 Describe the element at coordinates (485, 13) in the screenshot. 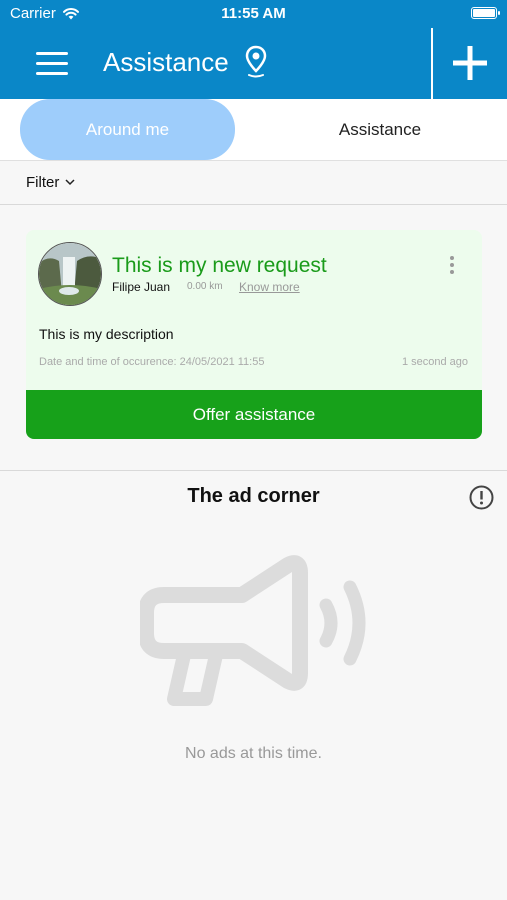

I see `battery-icon` at that location.